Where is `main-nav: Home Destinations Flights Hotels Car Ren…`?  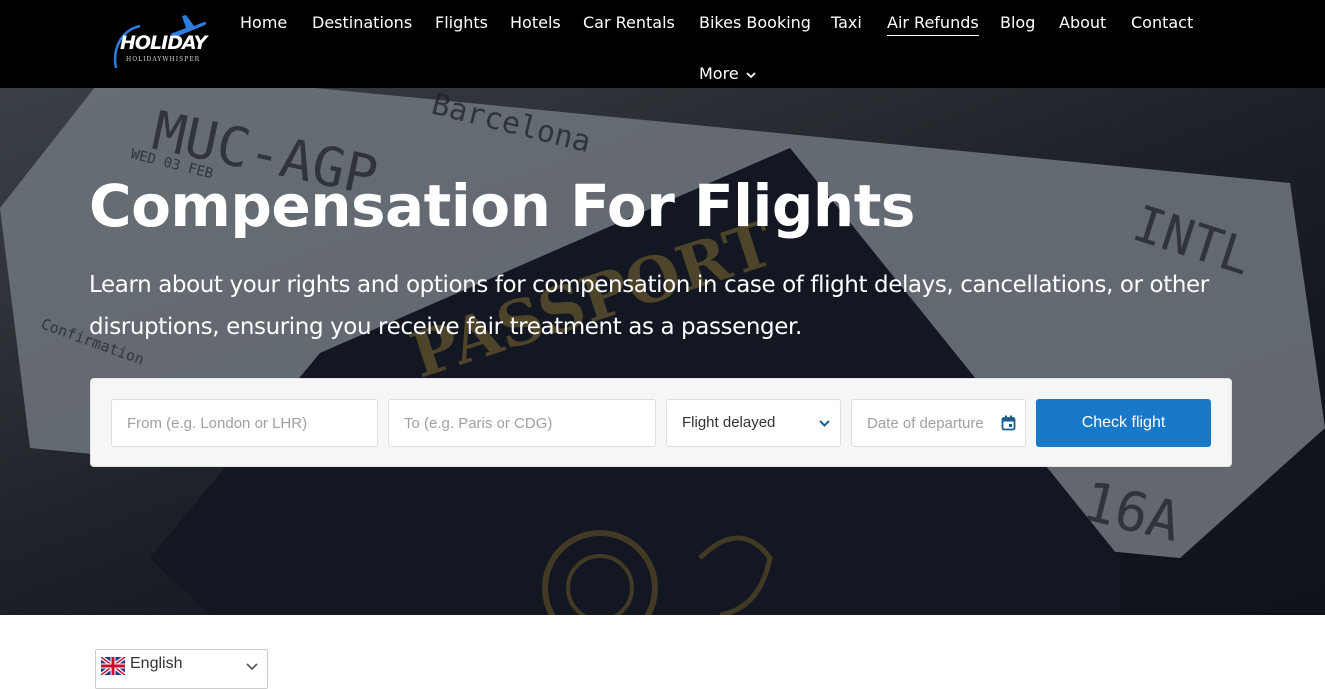
main-nav: Home Destinations Flights Hotels Car Ren… is located at coordinates (662, 24).